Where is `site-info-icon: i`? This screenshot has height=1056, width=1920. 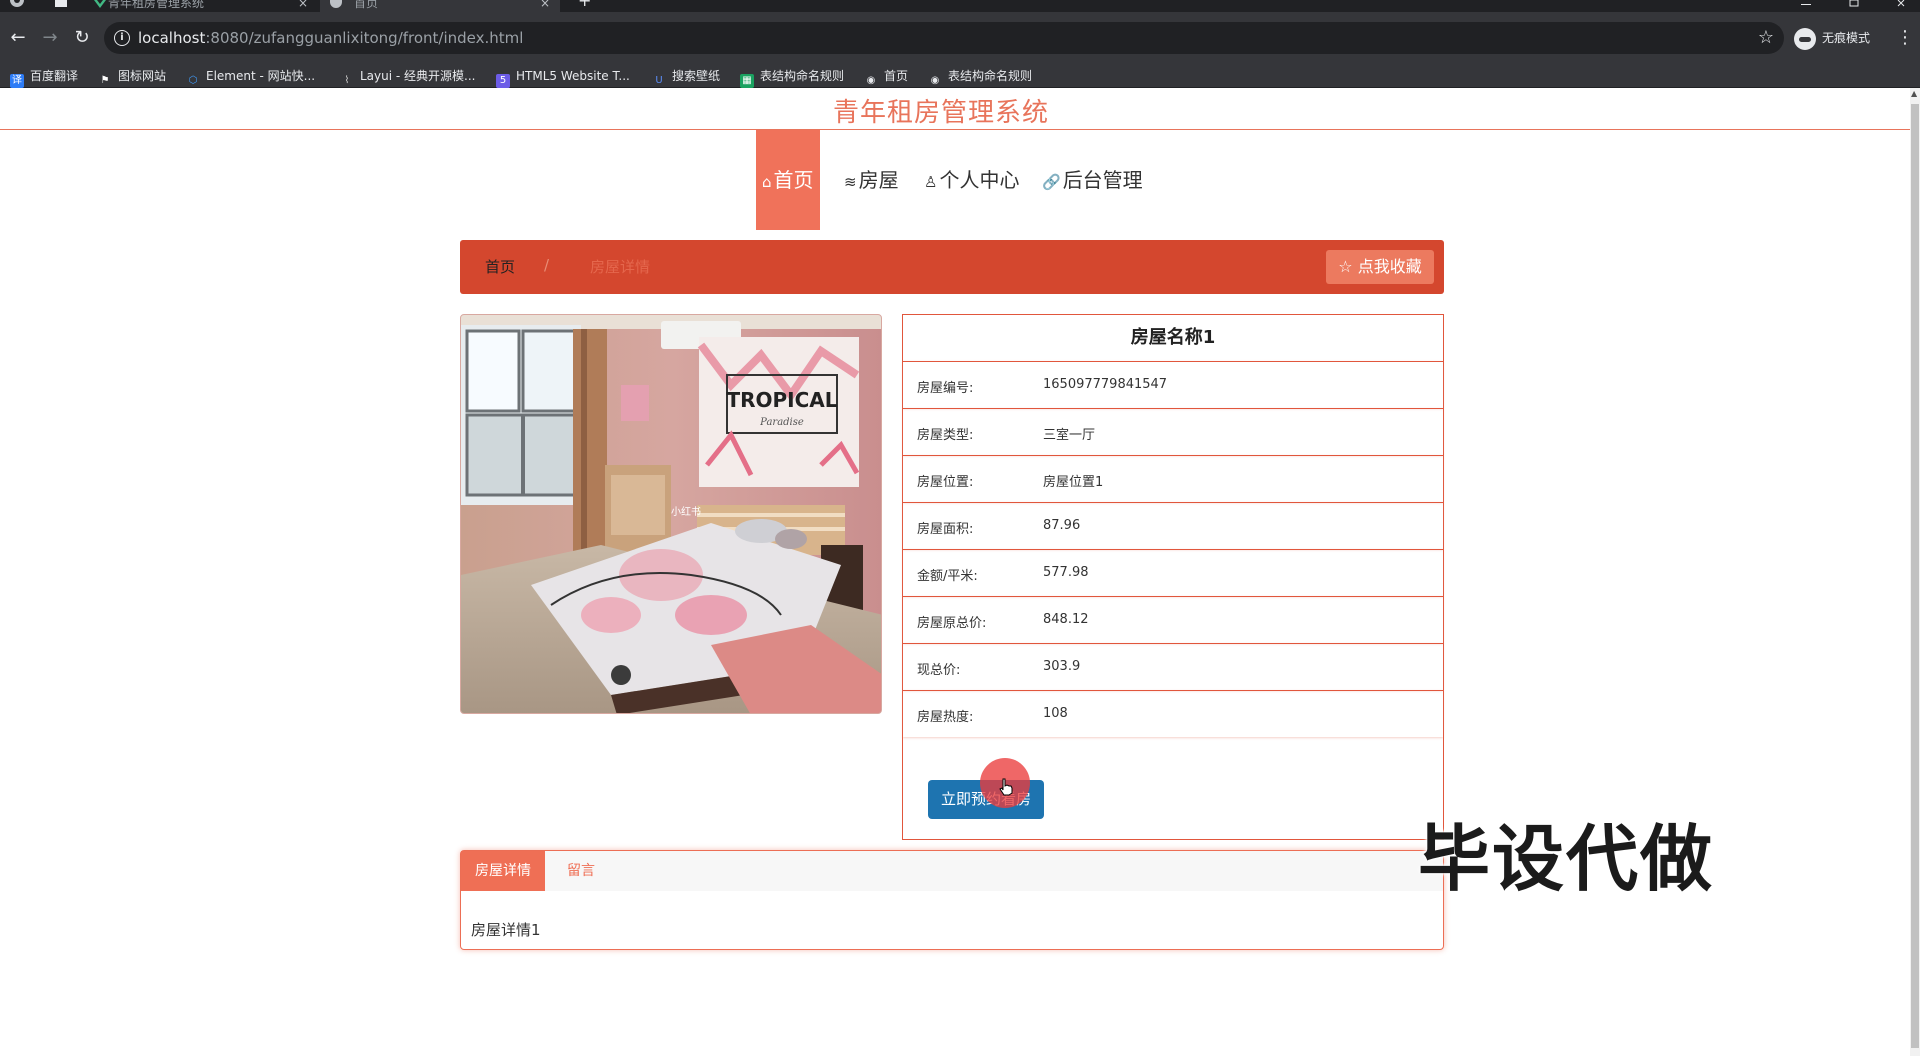
site-info-icon: i is located at coordinates (122, 38).